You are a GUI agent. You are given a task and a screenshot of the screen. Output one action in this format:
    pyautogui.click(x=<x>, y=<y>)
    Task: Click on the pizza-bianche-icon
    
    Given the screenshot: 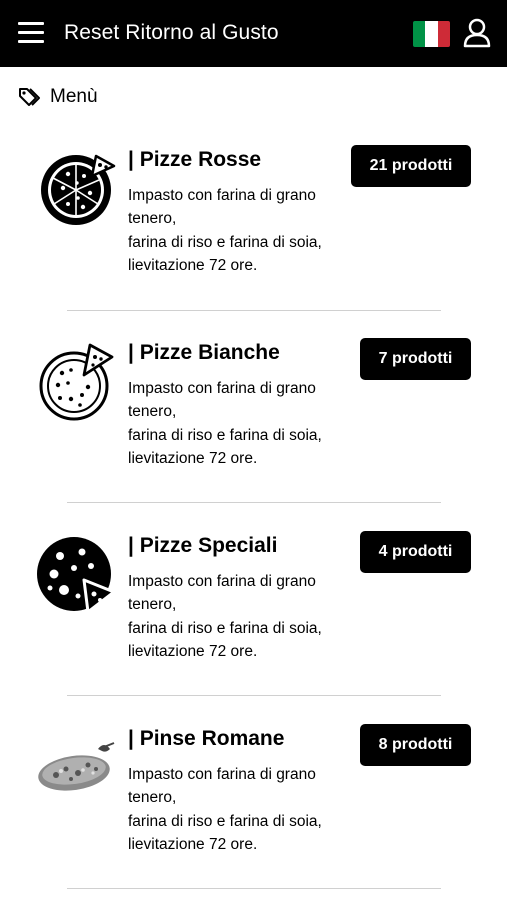 What is the action you would take?
    pyautogui.click(x=76, y=382)
    